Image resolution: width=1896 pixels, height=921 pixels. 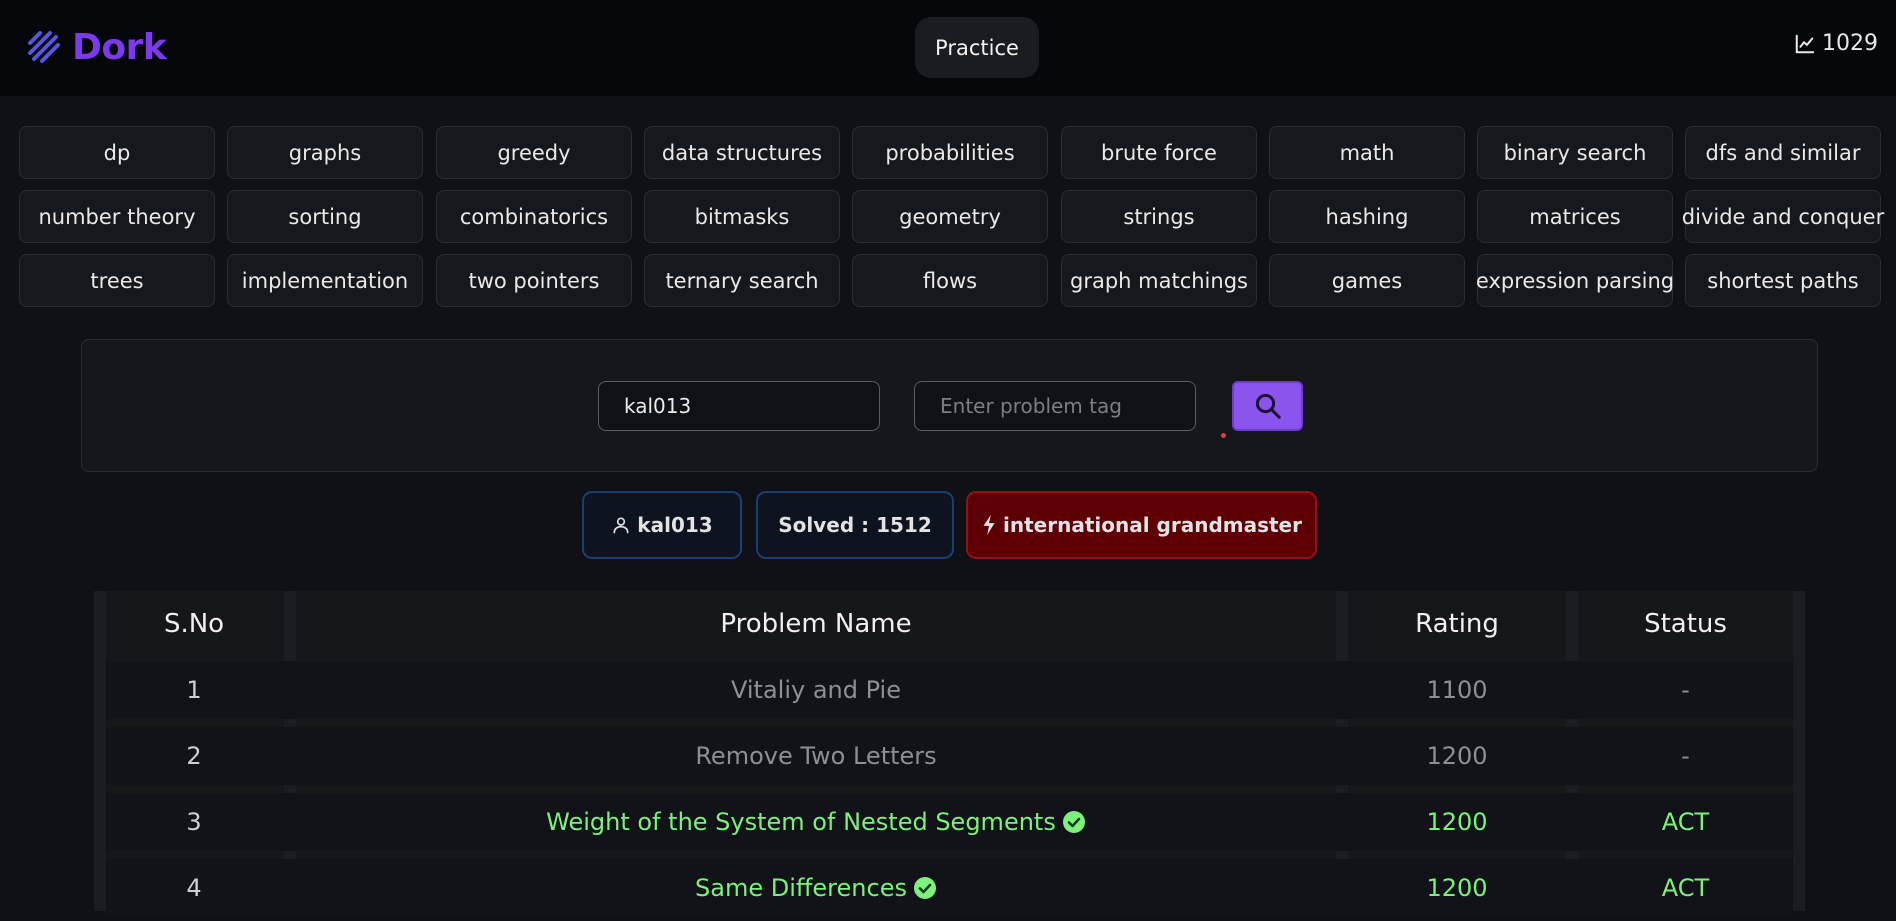 I want to click on tag-chip: number theory, so click(x=117, y=216).